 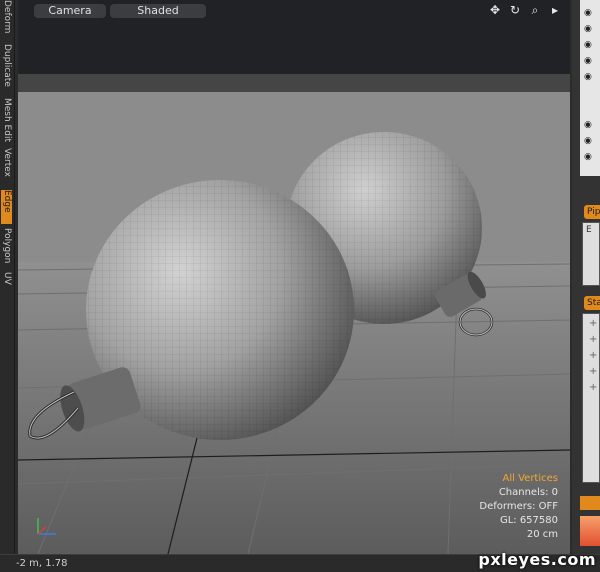 I want to click on rotate-icon: ↻, so click(x=515, y=10).